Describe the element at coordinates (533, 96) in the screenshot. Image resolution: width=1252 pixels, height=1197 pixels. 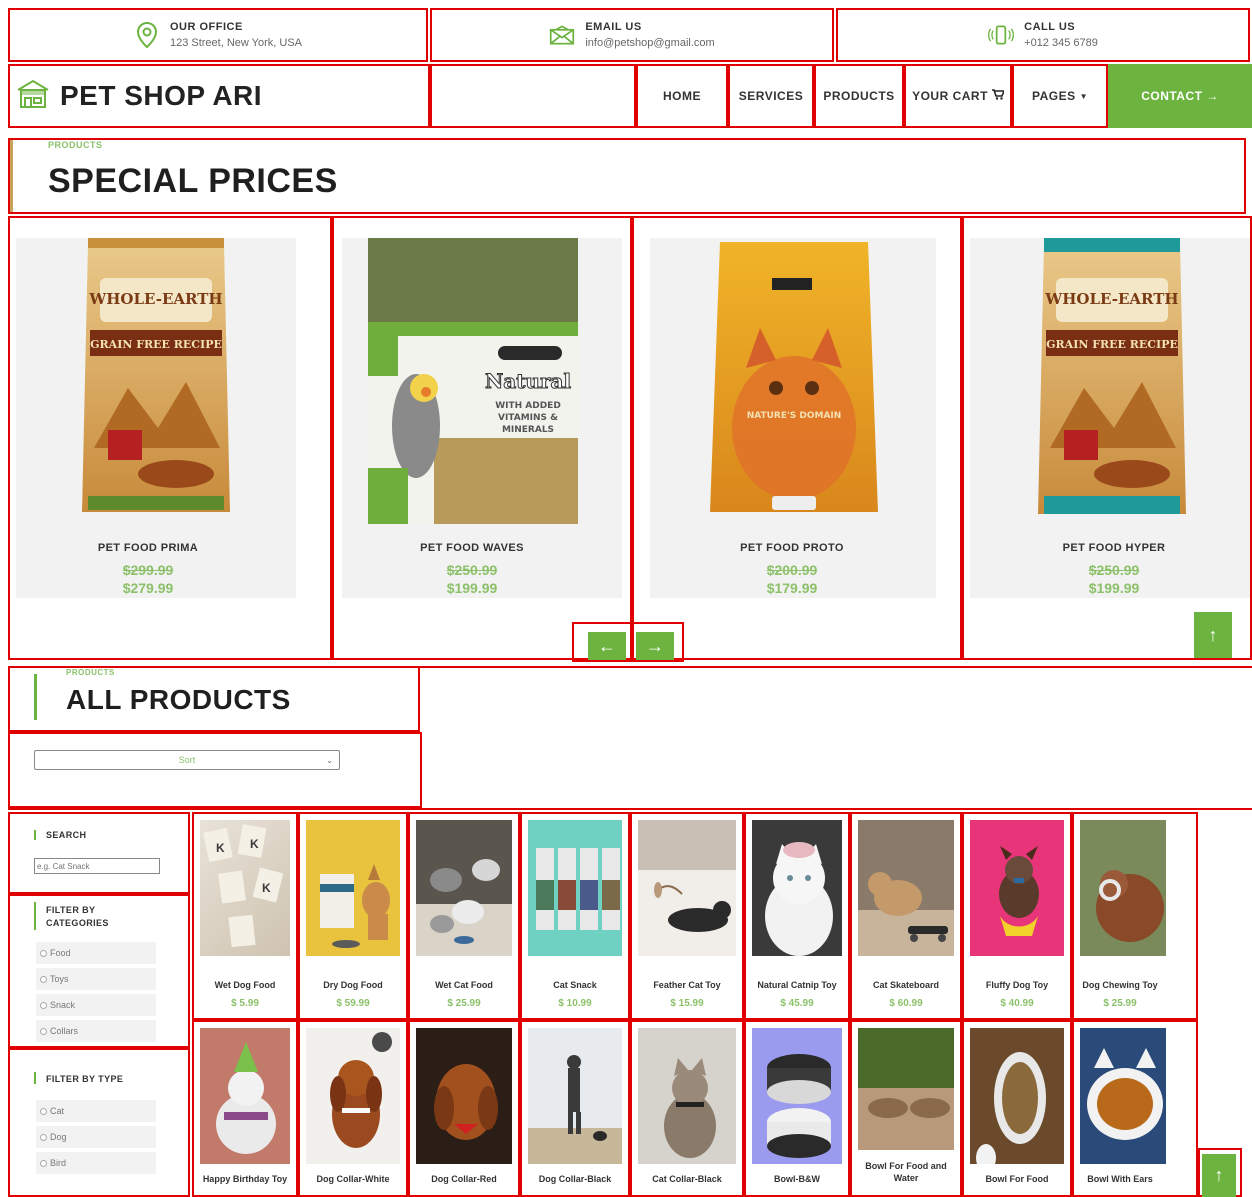
I see `nav-spacer` at that location.